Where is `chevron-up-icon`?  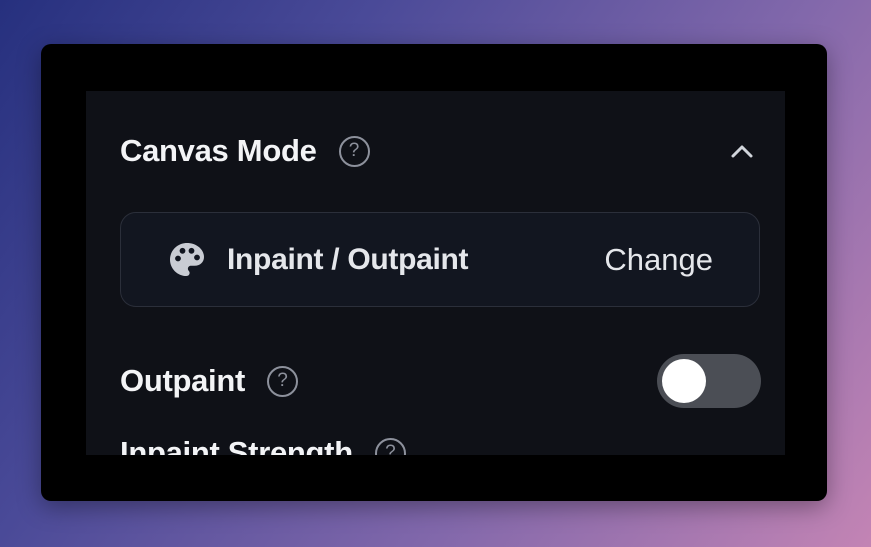
chevron-up-icon is located at coordinates (742, 151).